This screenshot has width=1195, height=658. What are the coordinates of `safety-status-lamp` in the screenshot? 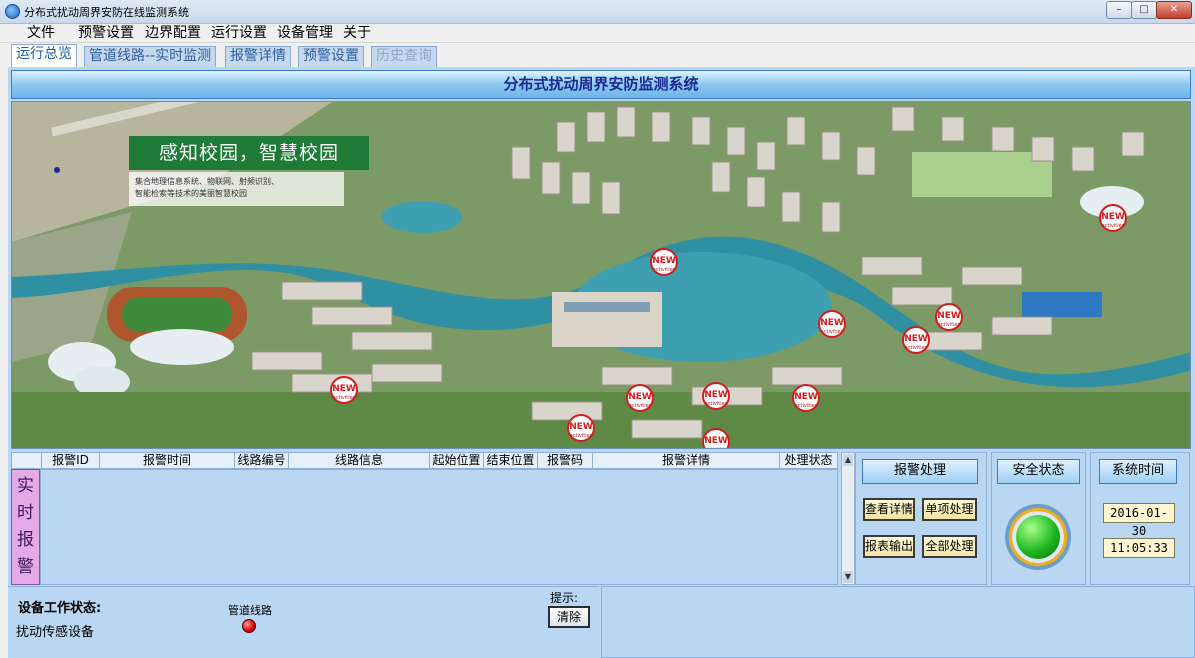 It's located at (1038, 537).